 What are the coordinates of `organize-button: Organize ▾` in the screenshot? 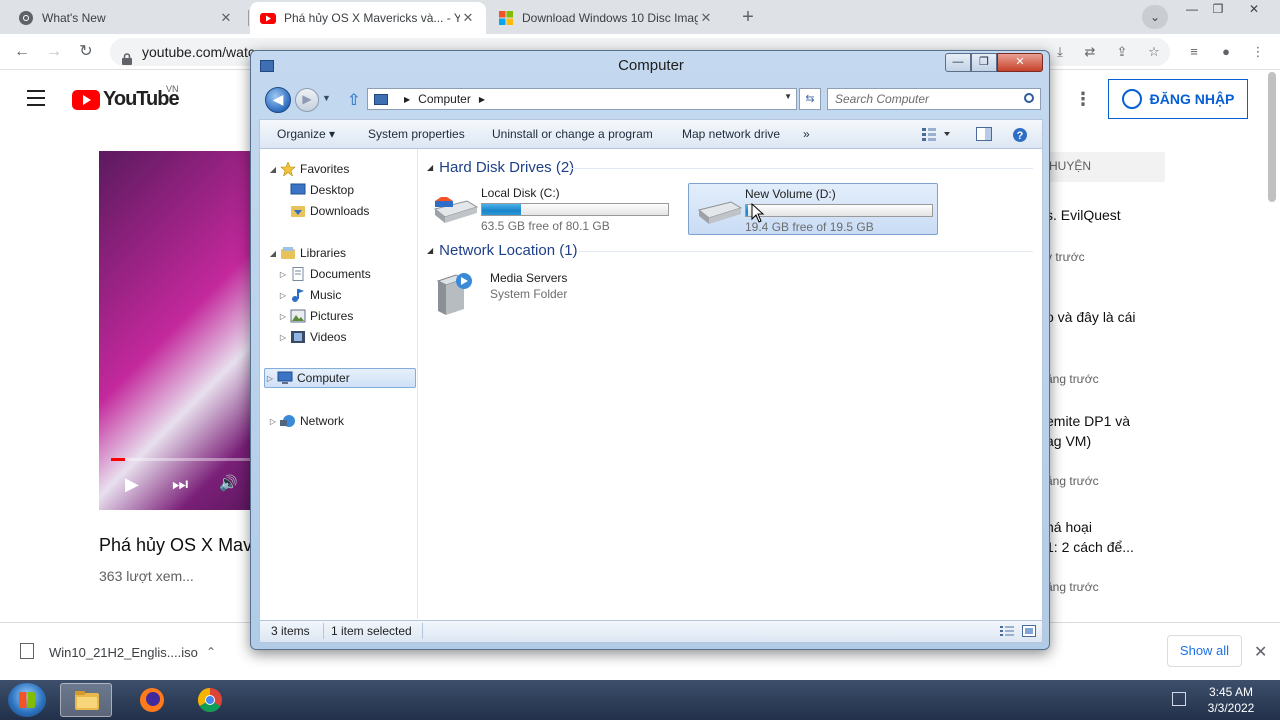 It's located at (306, 134).